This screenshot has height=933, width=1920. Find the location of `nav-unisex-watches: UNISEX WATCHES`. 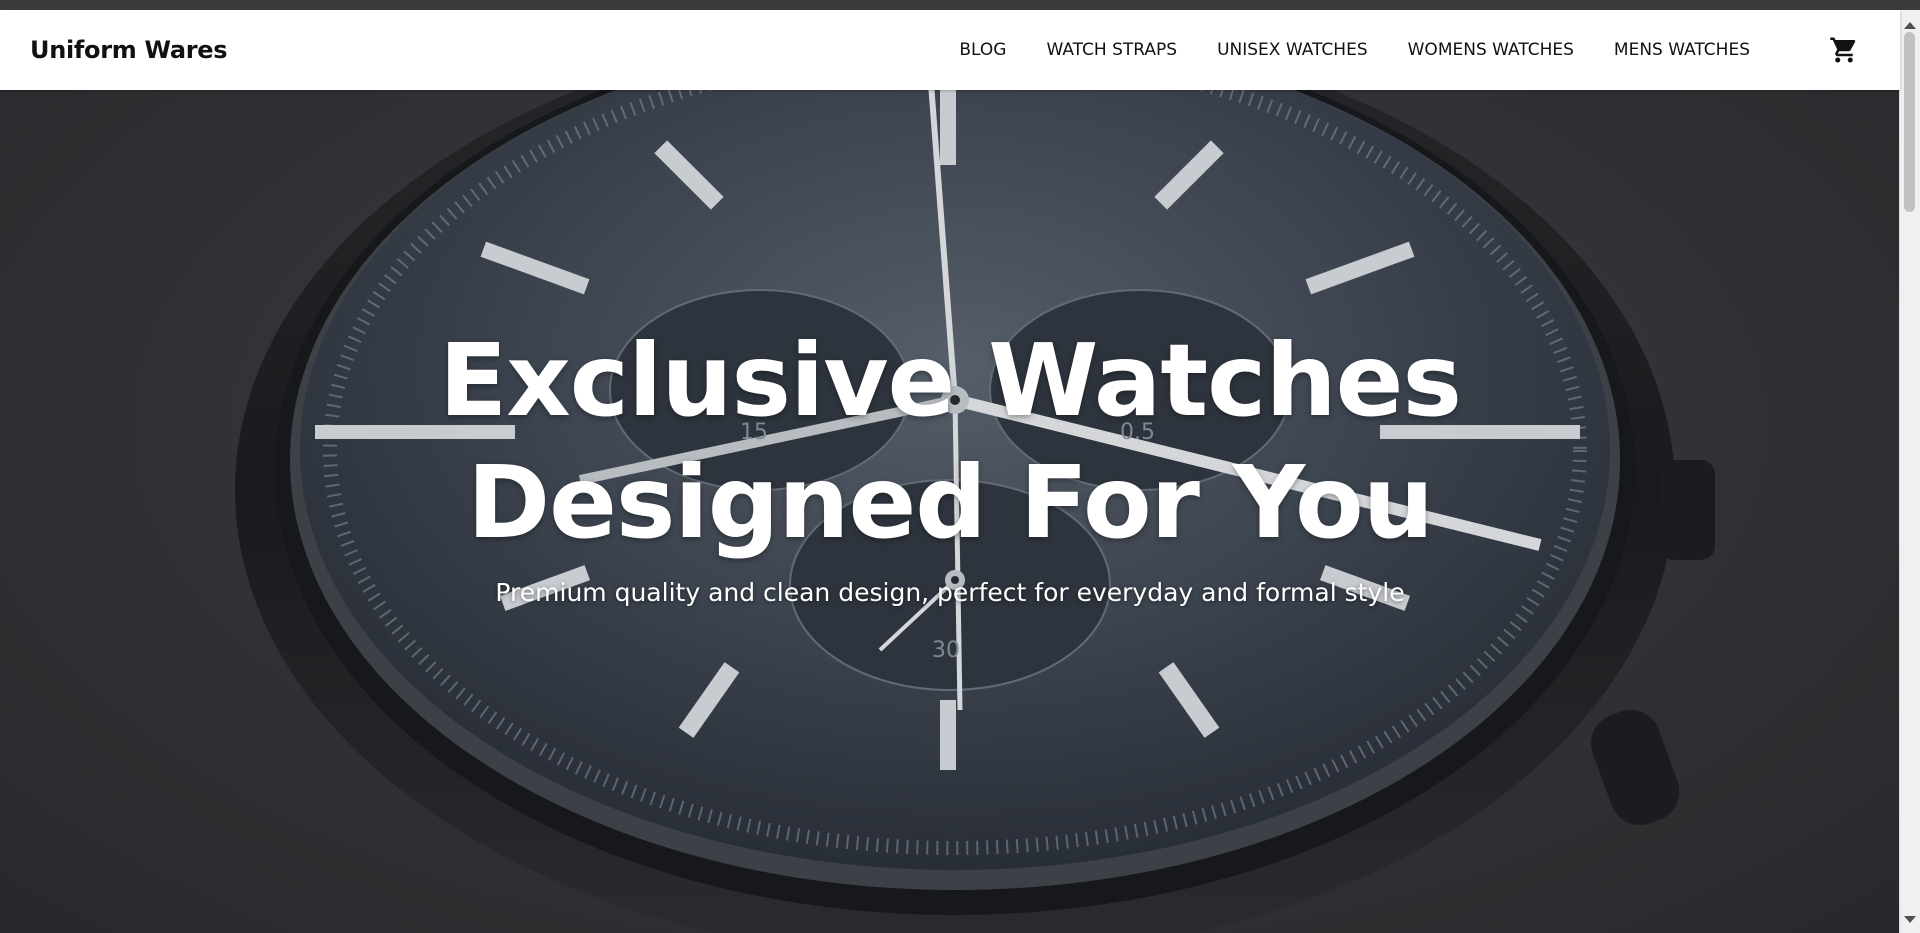

nav-unisex-watches: UNISEX WATCHES is located at coordinates (1292, 50).